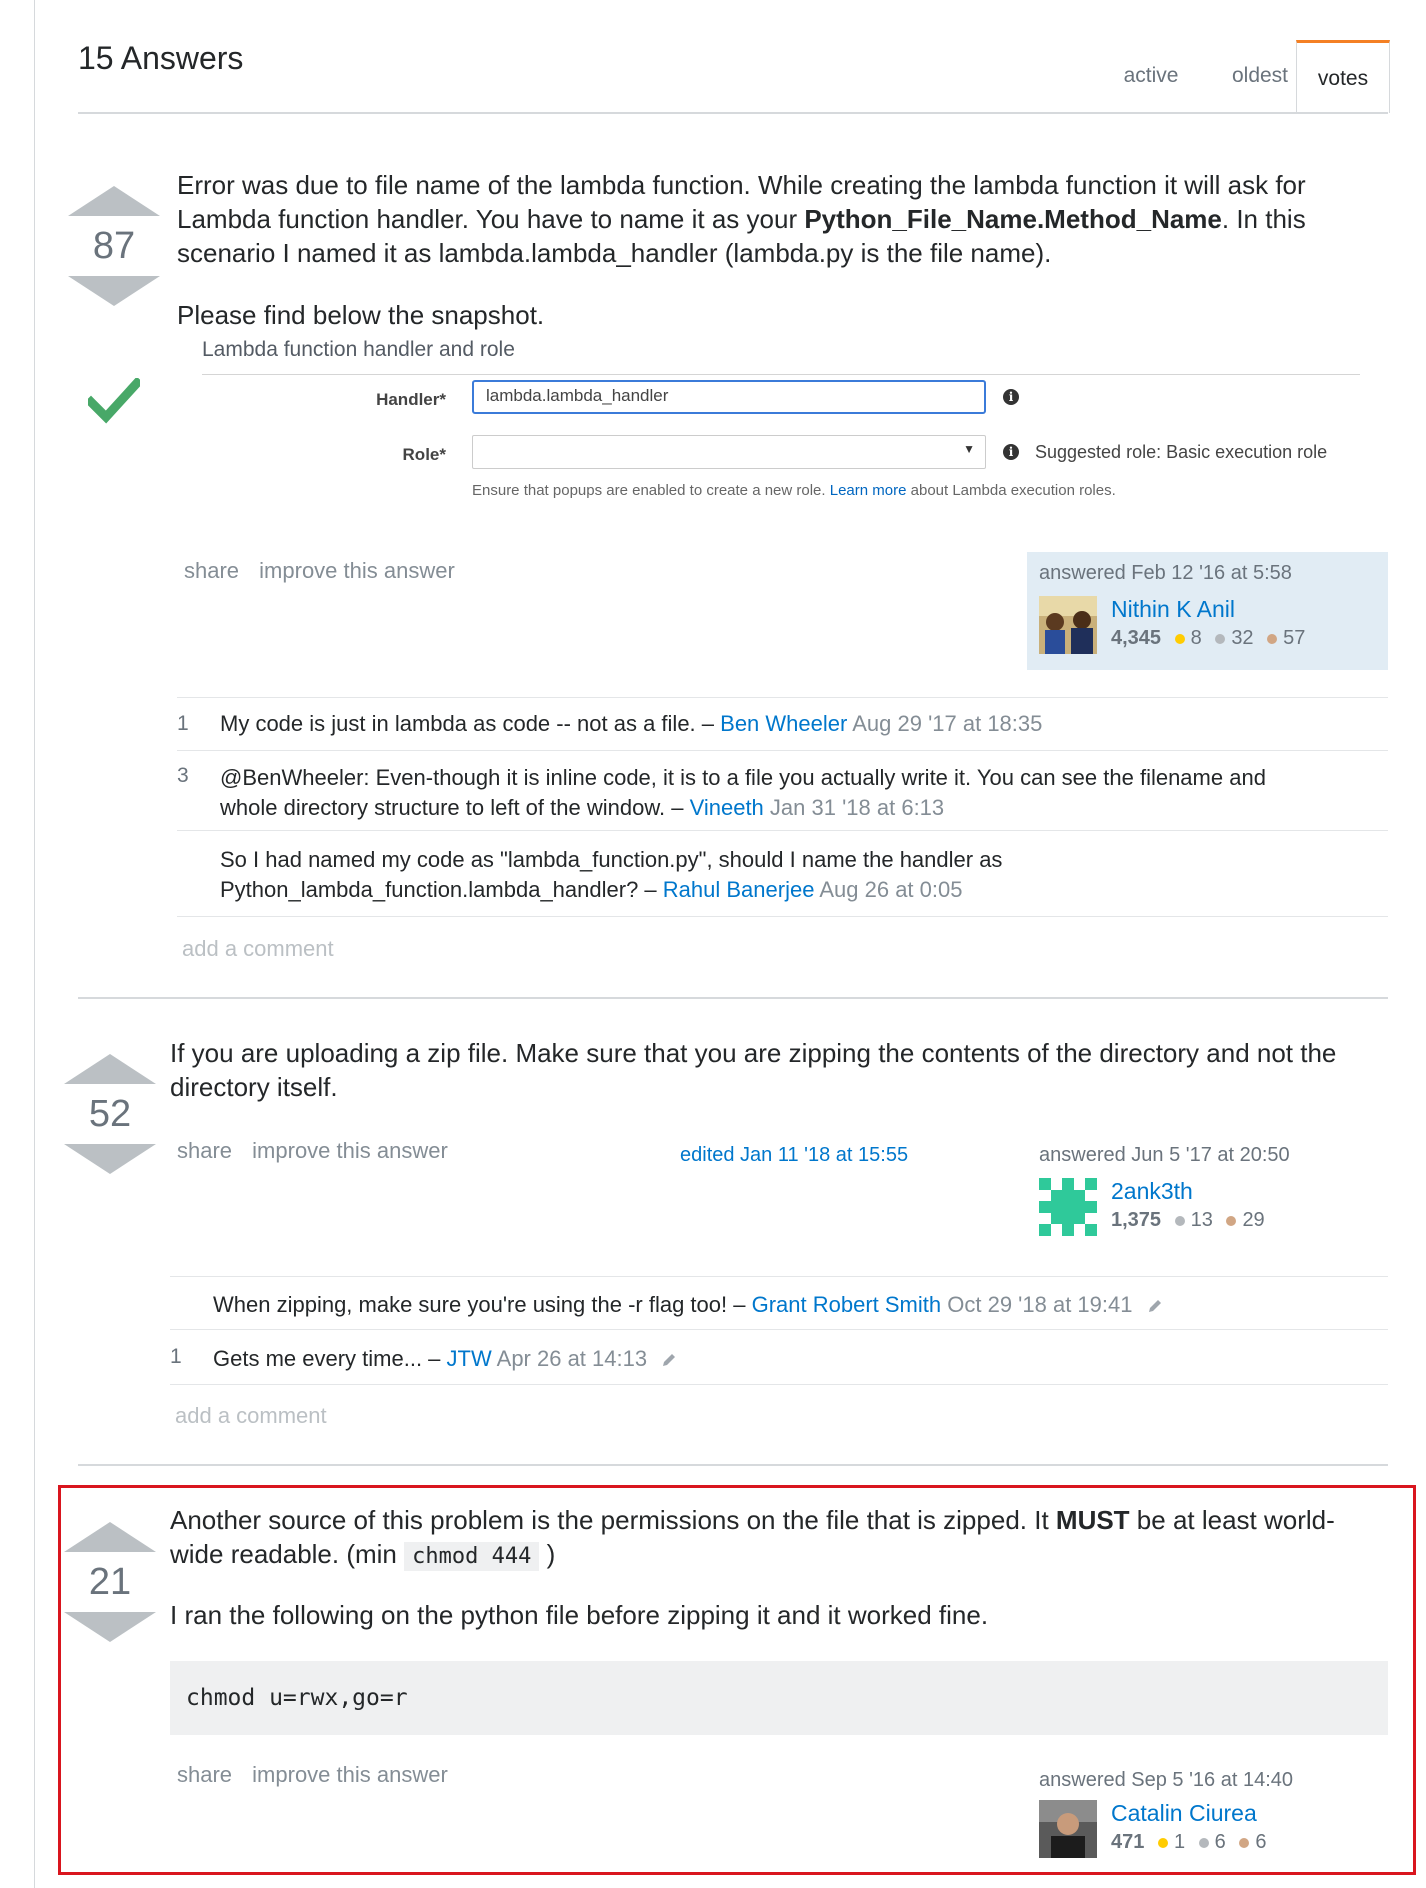 The width and height of the screenshot is (1426, 1888). What do you see at coordinates (1136, 1220) in the screenshot?
I see `reputation-score: 1,375` at bounding box center [1136, 1220].